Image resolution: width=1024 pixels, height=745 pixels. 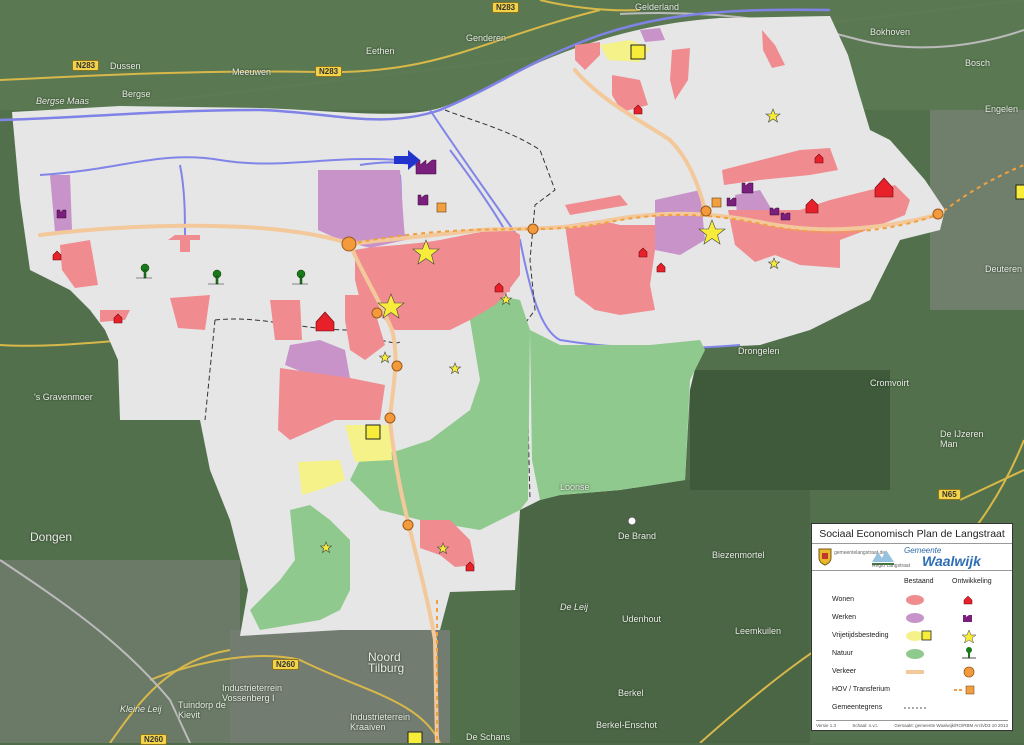 What do you see at coordinates (968, 600) in the screenshot?
I see `house-icon` at bounding box center [968, 600].